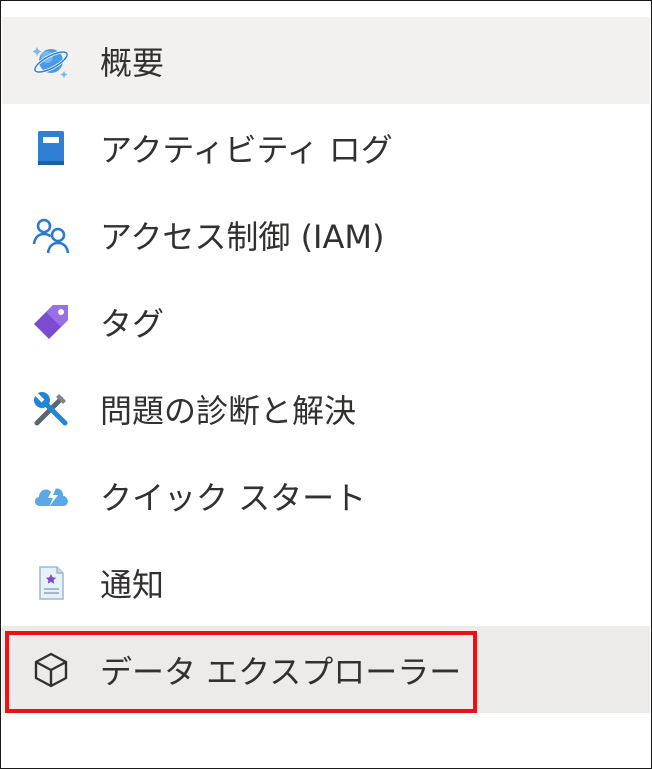 This screenshot has height=769, width=652. Describe the element at coordinates (281, 671) in the screenshot. I see `menu-item-label: データ エクスプローラー` at that location.